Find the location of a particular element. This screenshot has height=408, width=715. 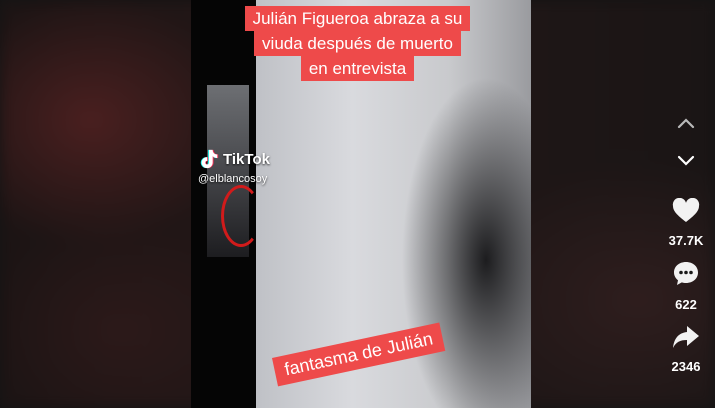

action-rail: 37.7K 622 2346 is located at coordinates (686, 243).